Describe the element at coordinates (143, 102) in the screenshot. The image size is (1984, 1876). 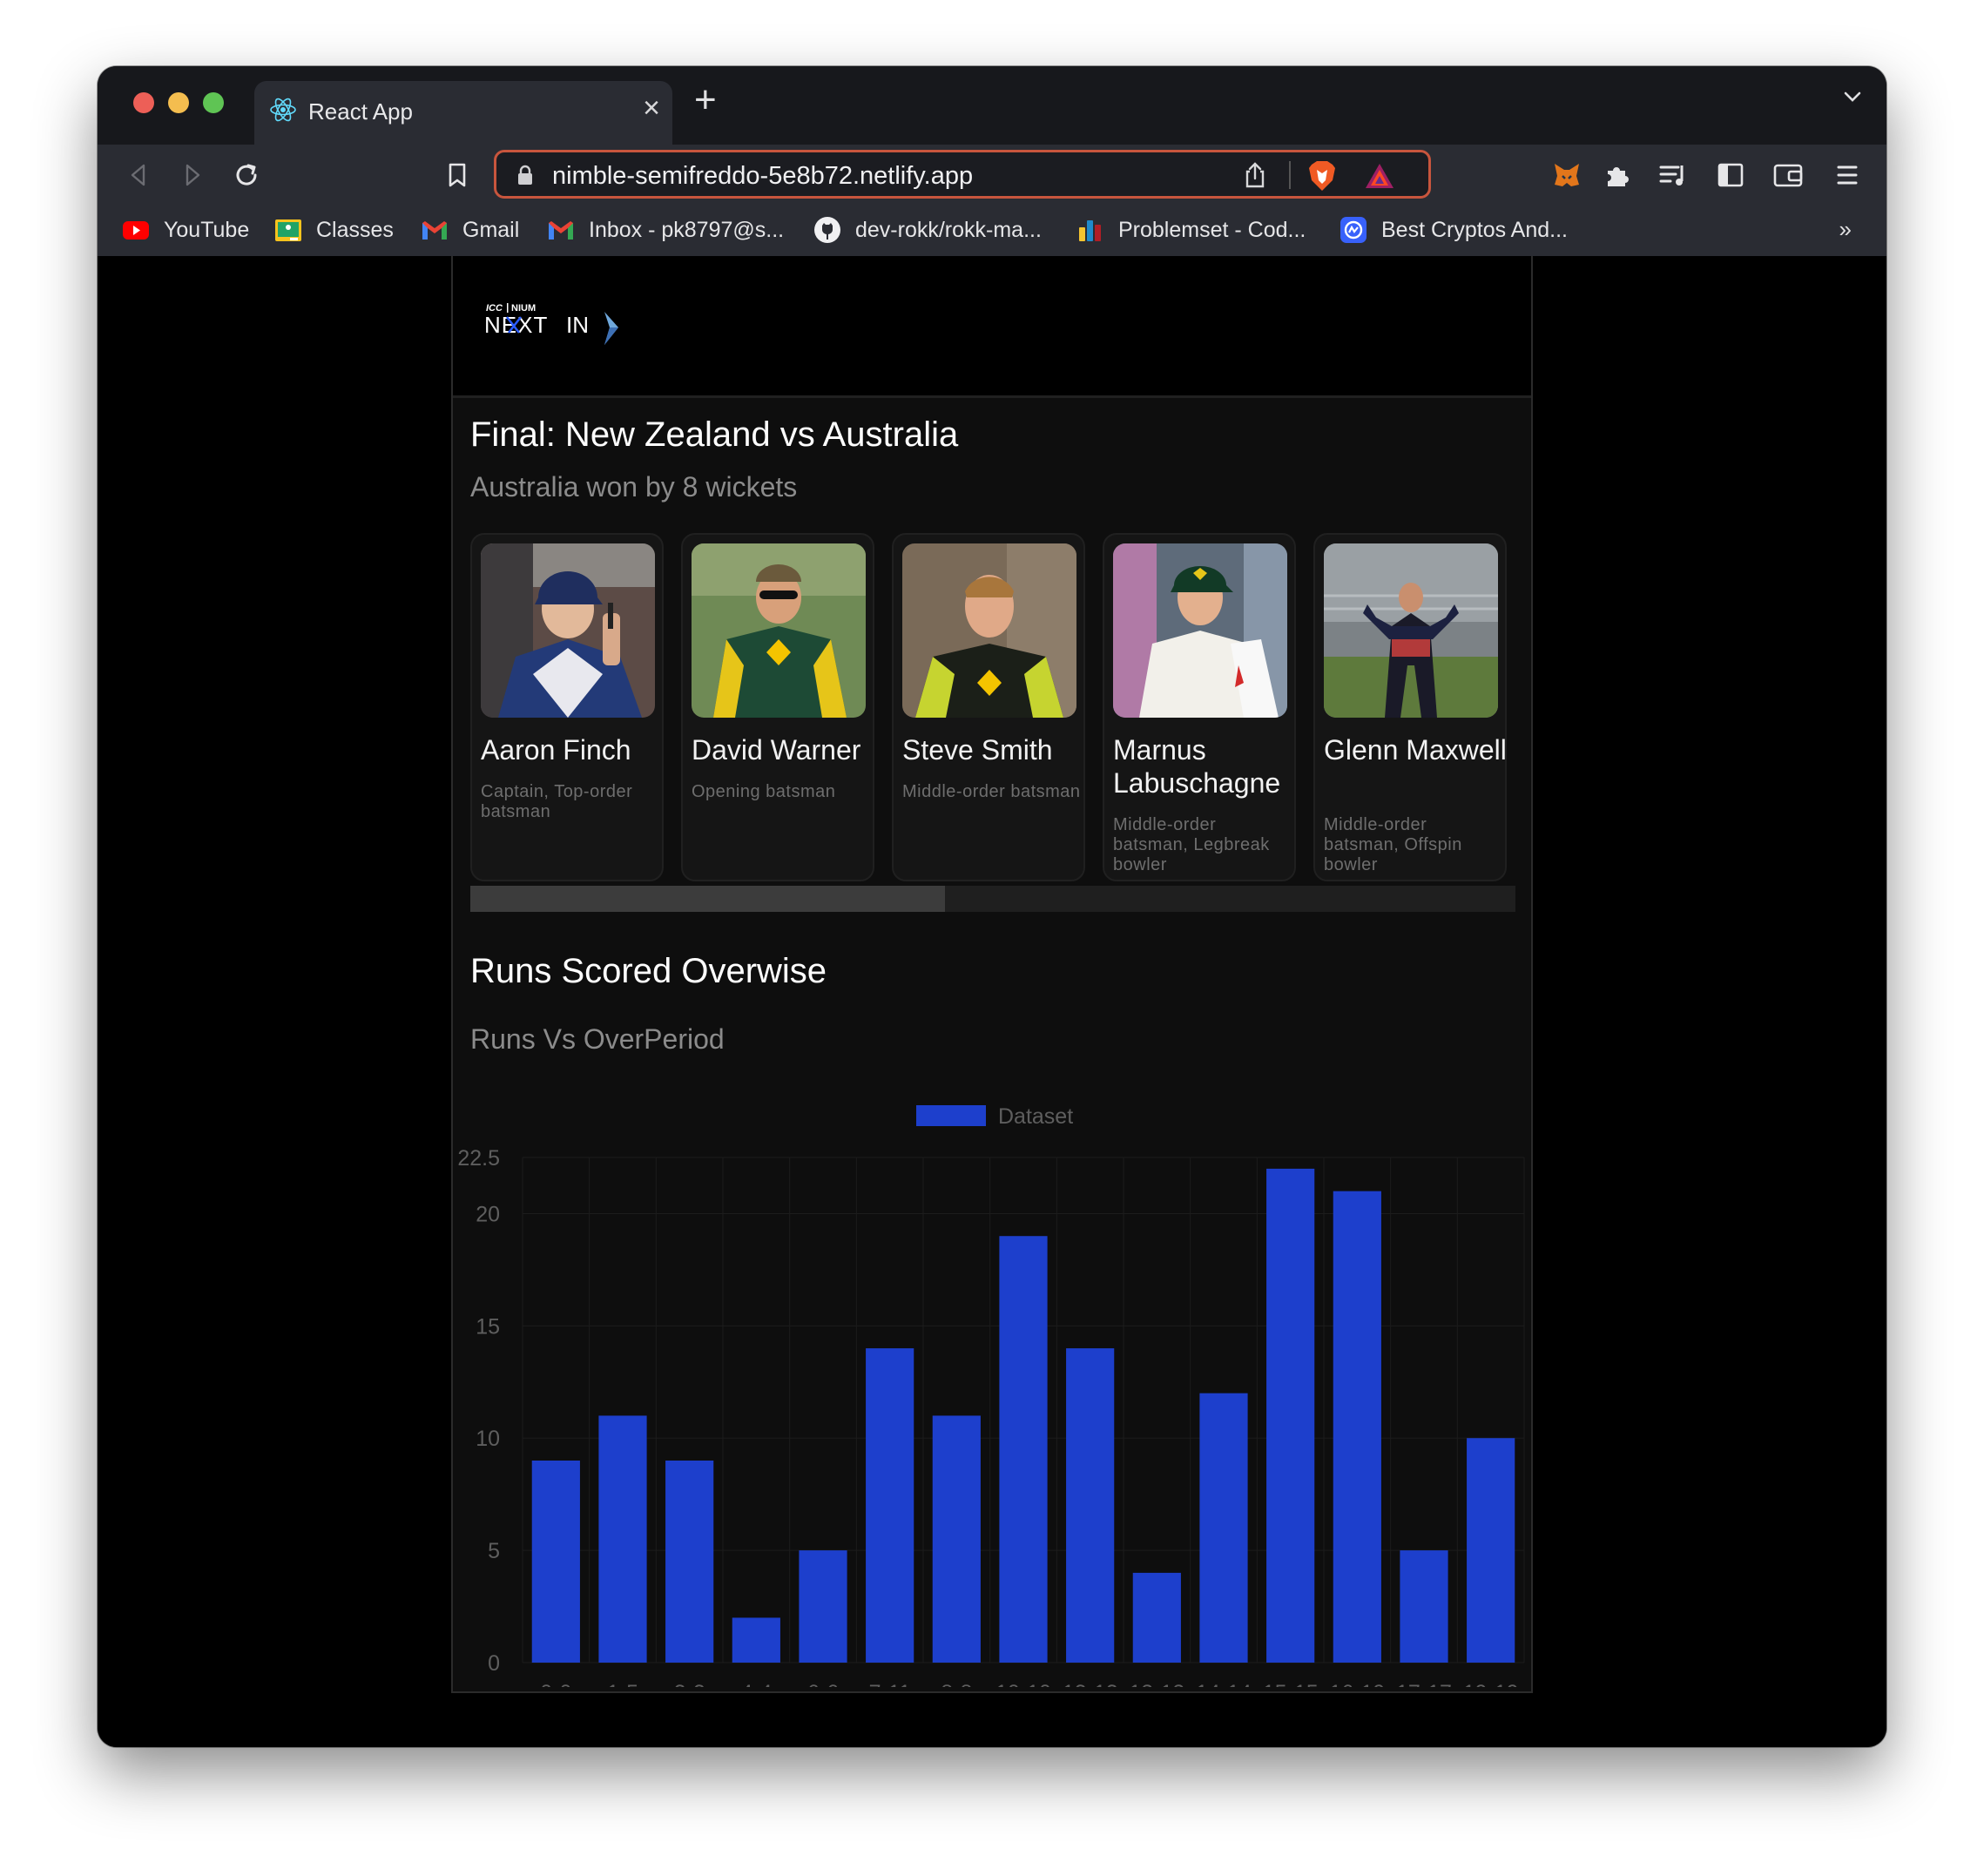
I see `close-window-button` at that location.